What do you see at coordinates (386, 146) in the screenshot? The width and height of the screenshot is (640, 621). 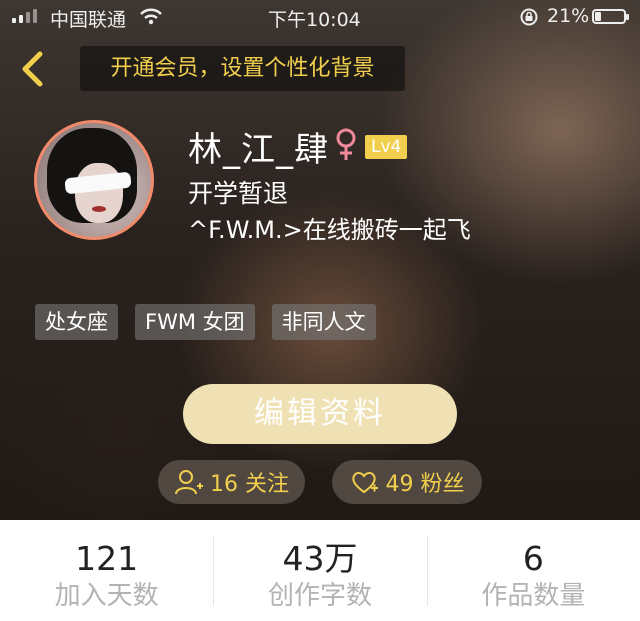 I see `level-badge: Lv4` at bounding box center [386, 146].